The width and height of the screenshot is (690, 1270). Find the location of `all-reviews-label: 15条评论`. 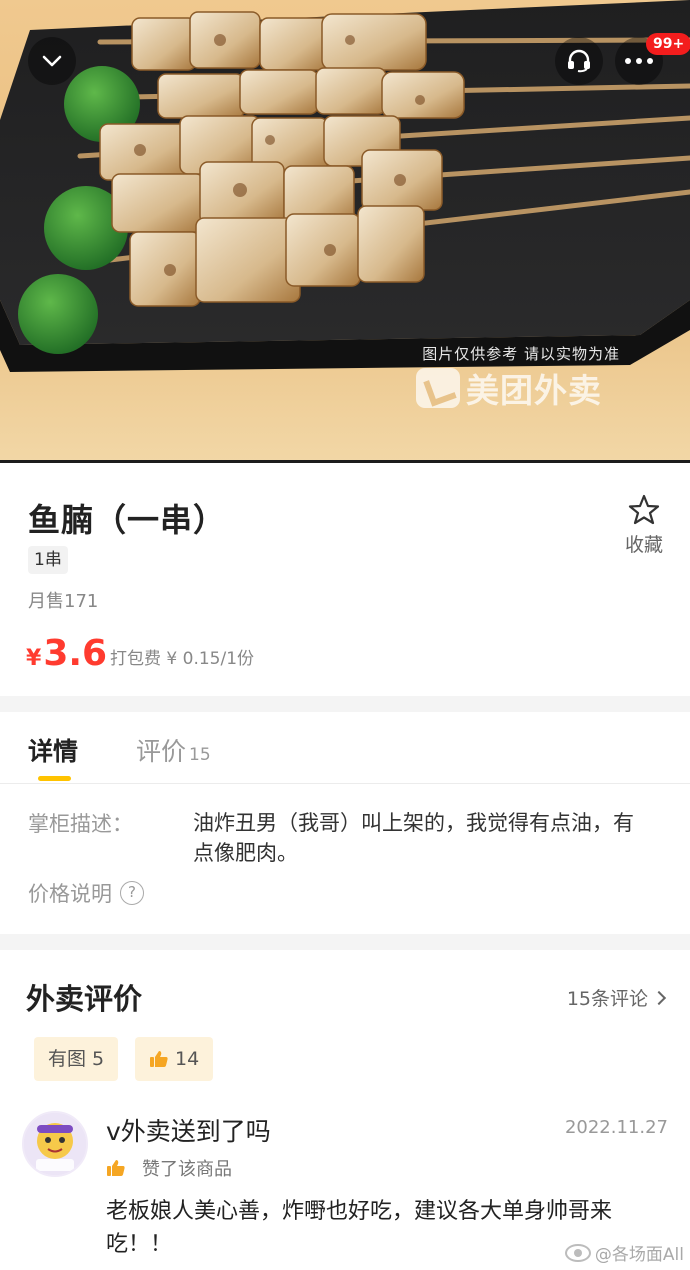

all-reviews-label: 15条评论 is located at coordinates (607, 999).